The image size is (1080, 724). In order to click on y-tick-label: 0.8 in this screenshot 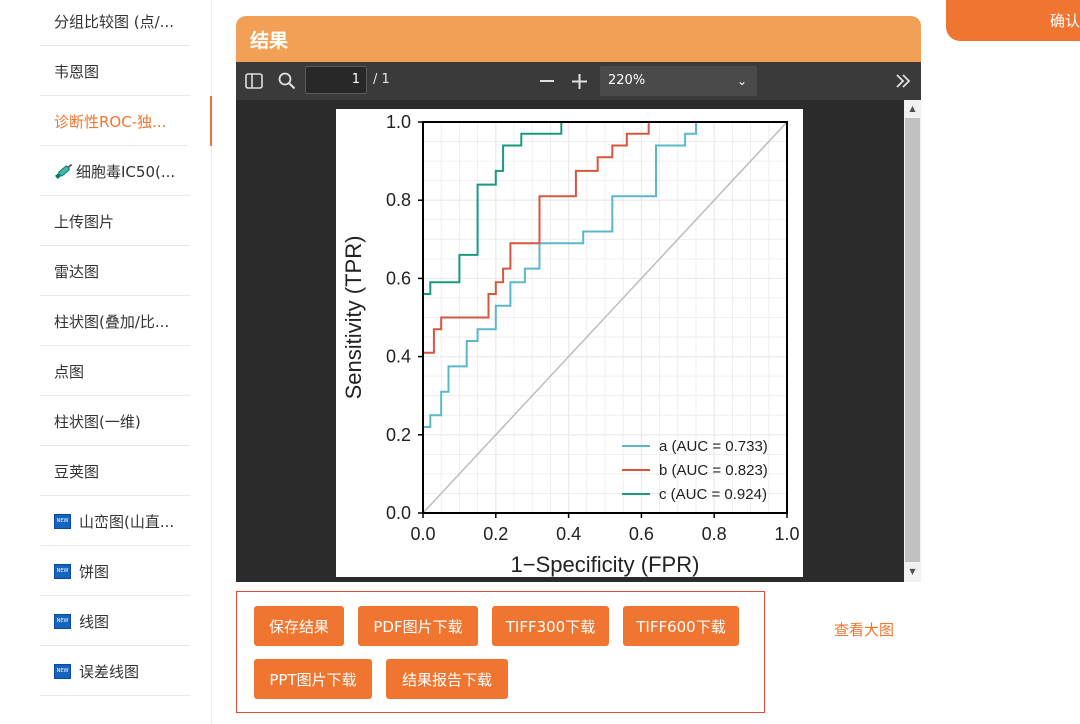, I will do `click(398, 200)`.